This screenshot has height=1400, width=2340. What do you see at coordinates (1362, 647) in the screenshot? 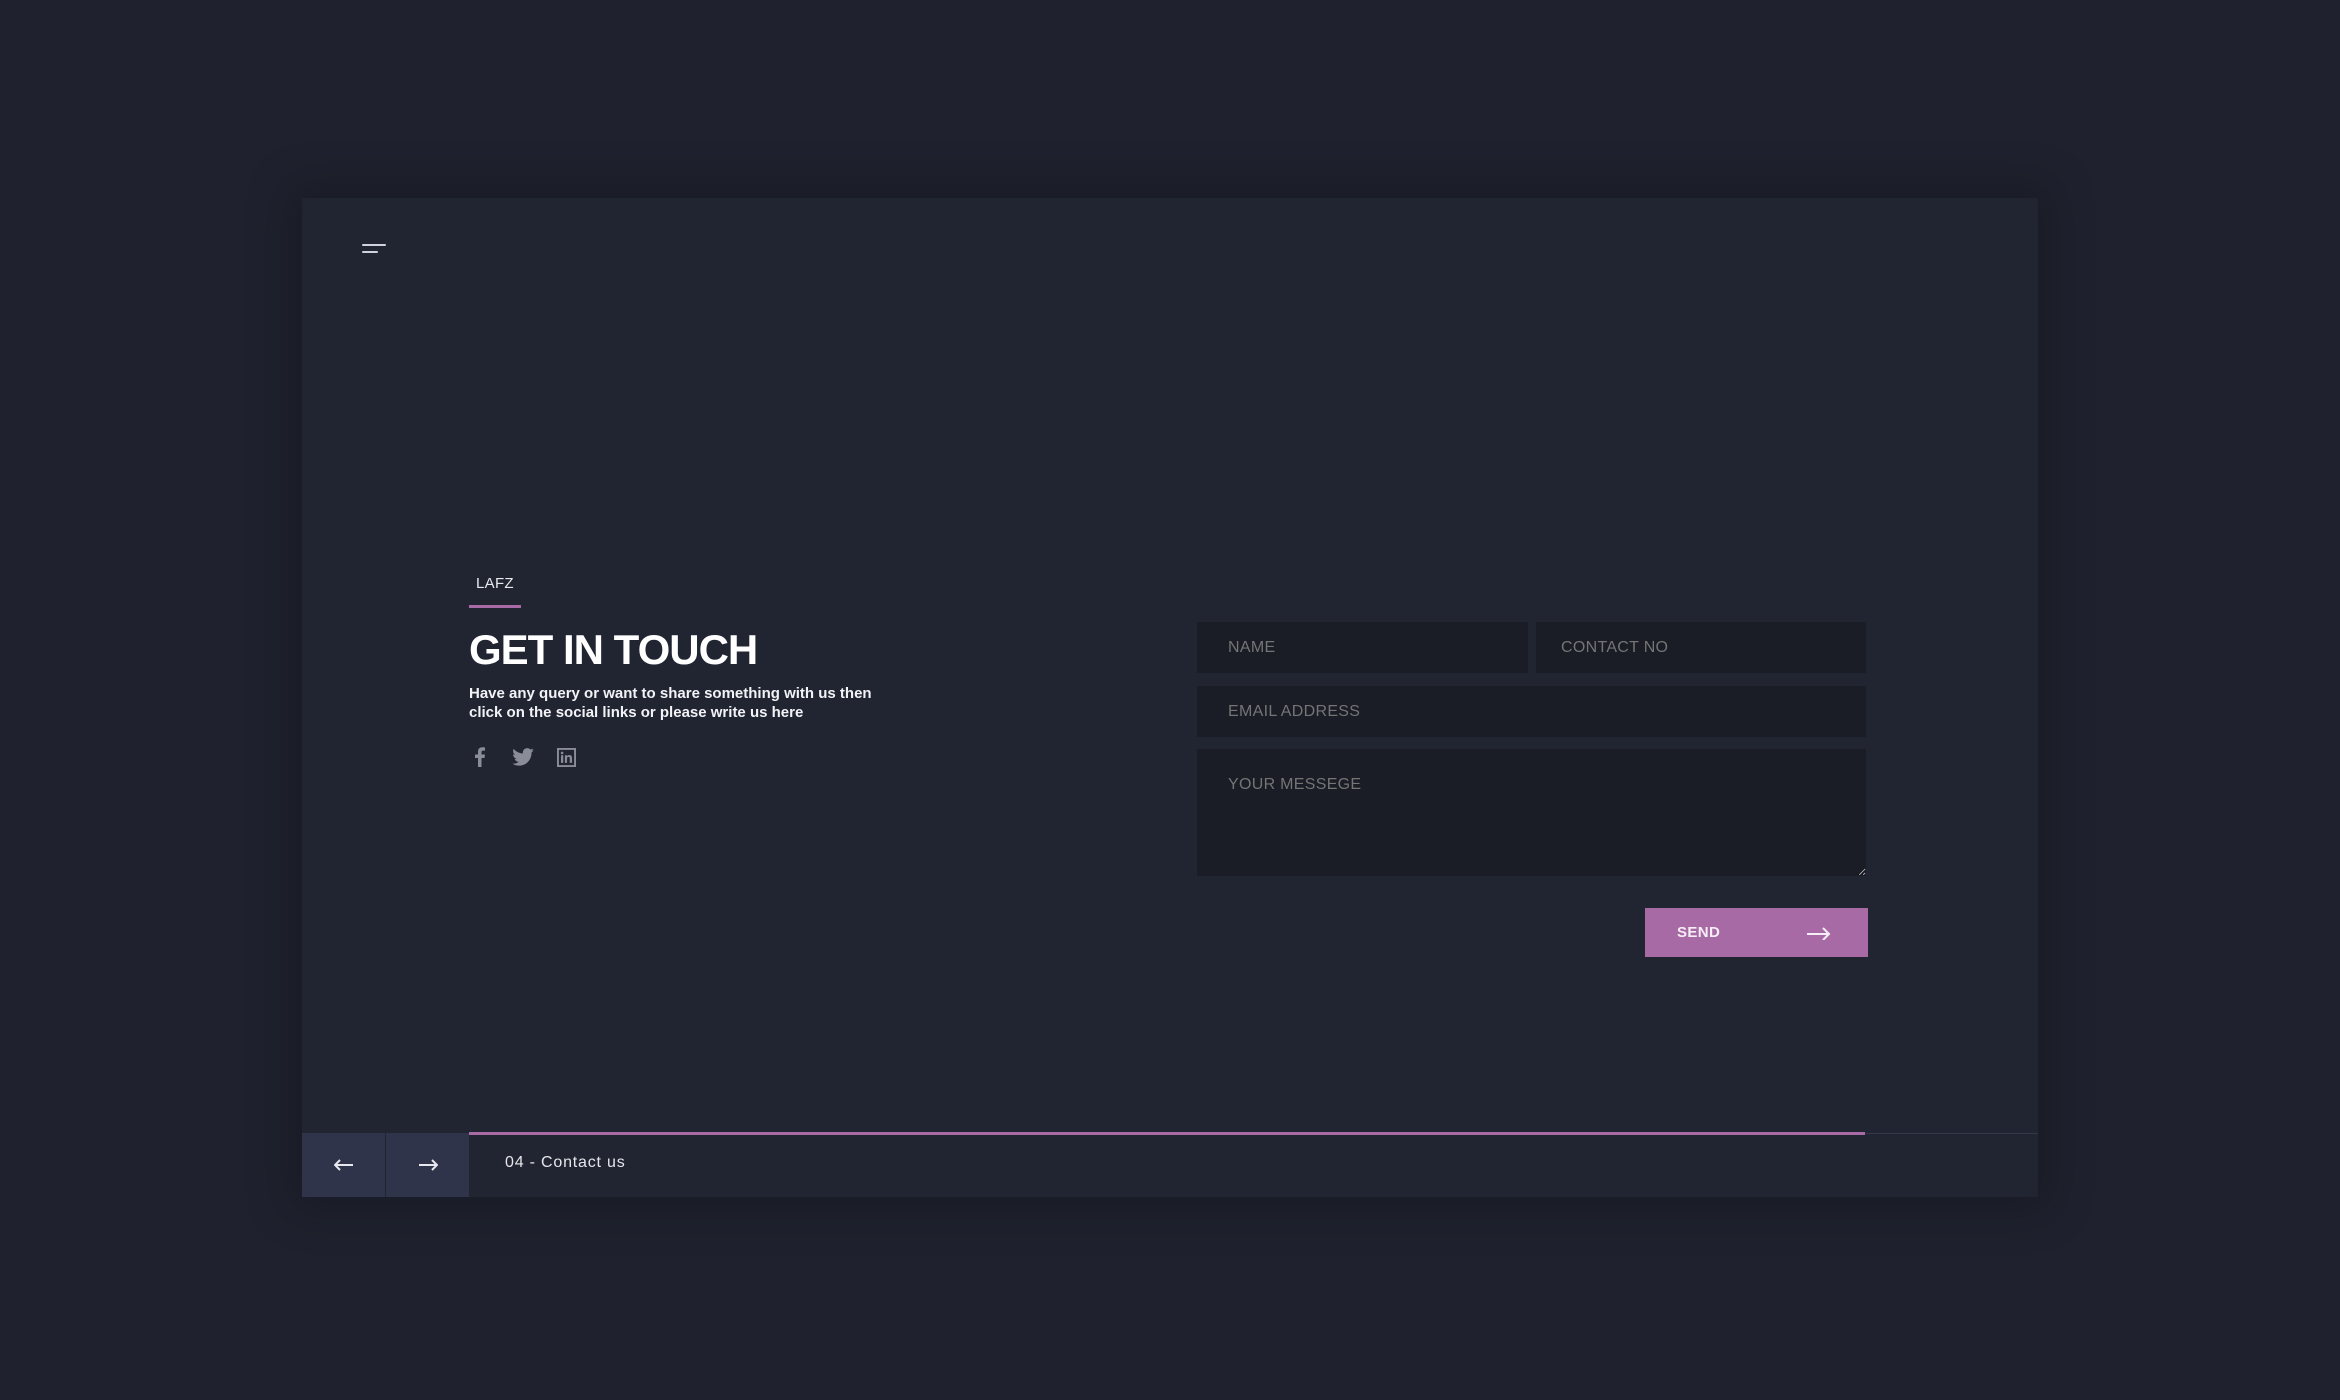
I see `name-input` at bounding box center [1362, 647].